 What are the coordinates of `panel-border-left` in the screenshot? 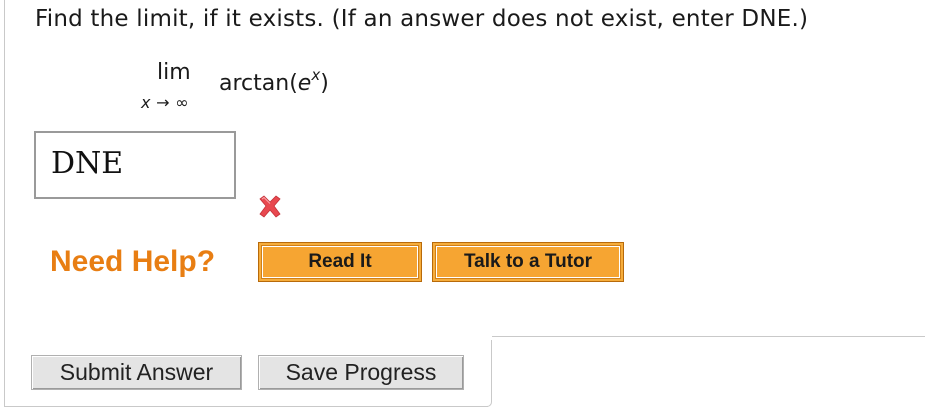 It's located at (4, 203).